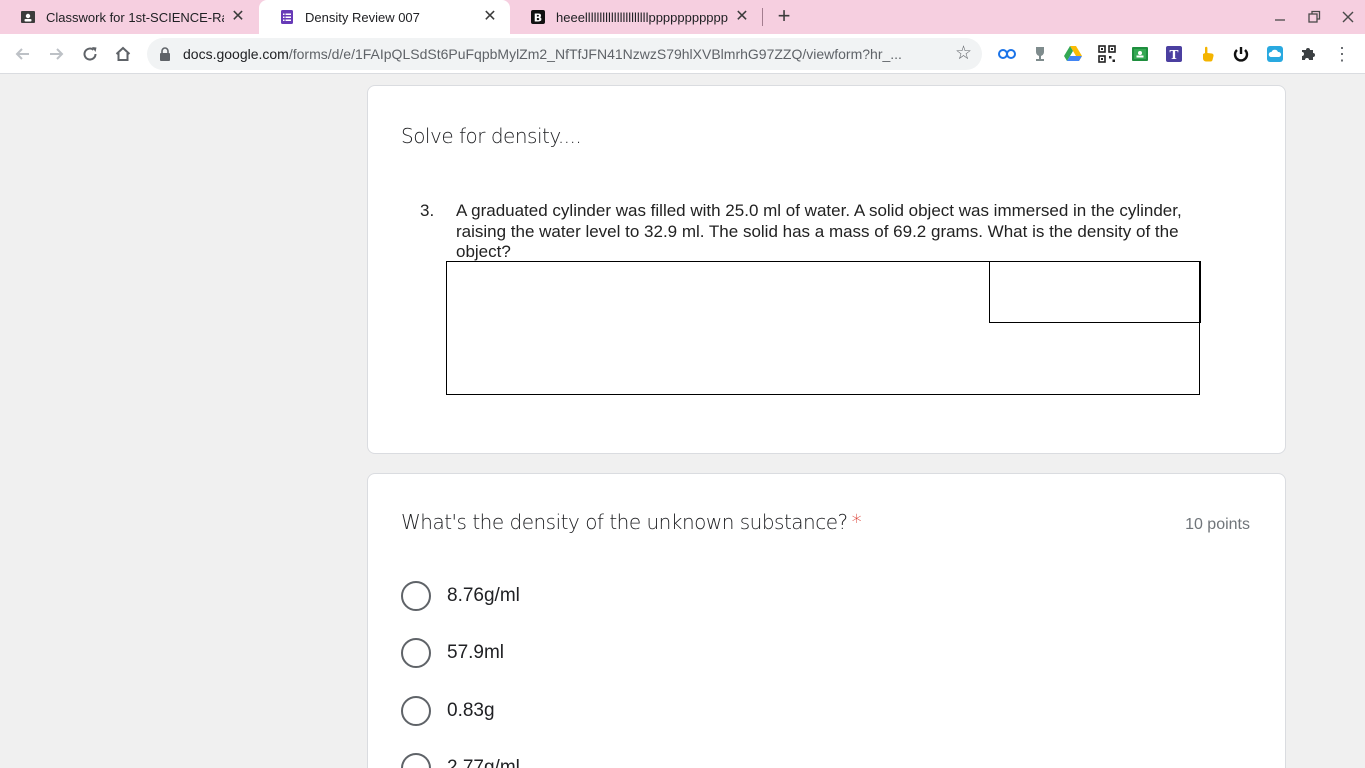 The width and height of the screenshot is (1365, 768). What do you see at coordinates (476, 652) in the screenshot?
I see `radio-option-label: 57.9ml` at bounding box center [476, 652].